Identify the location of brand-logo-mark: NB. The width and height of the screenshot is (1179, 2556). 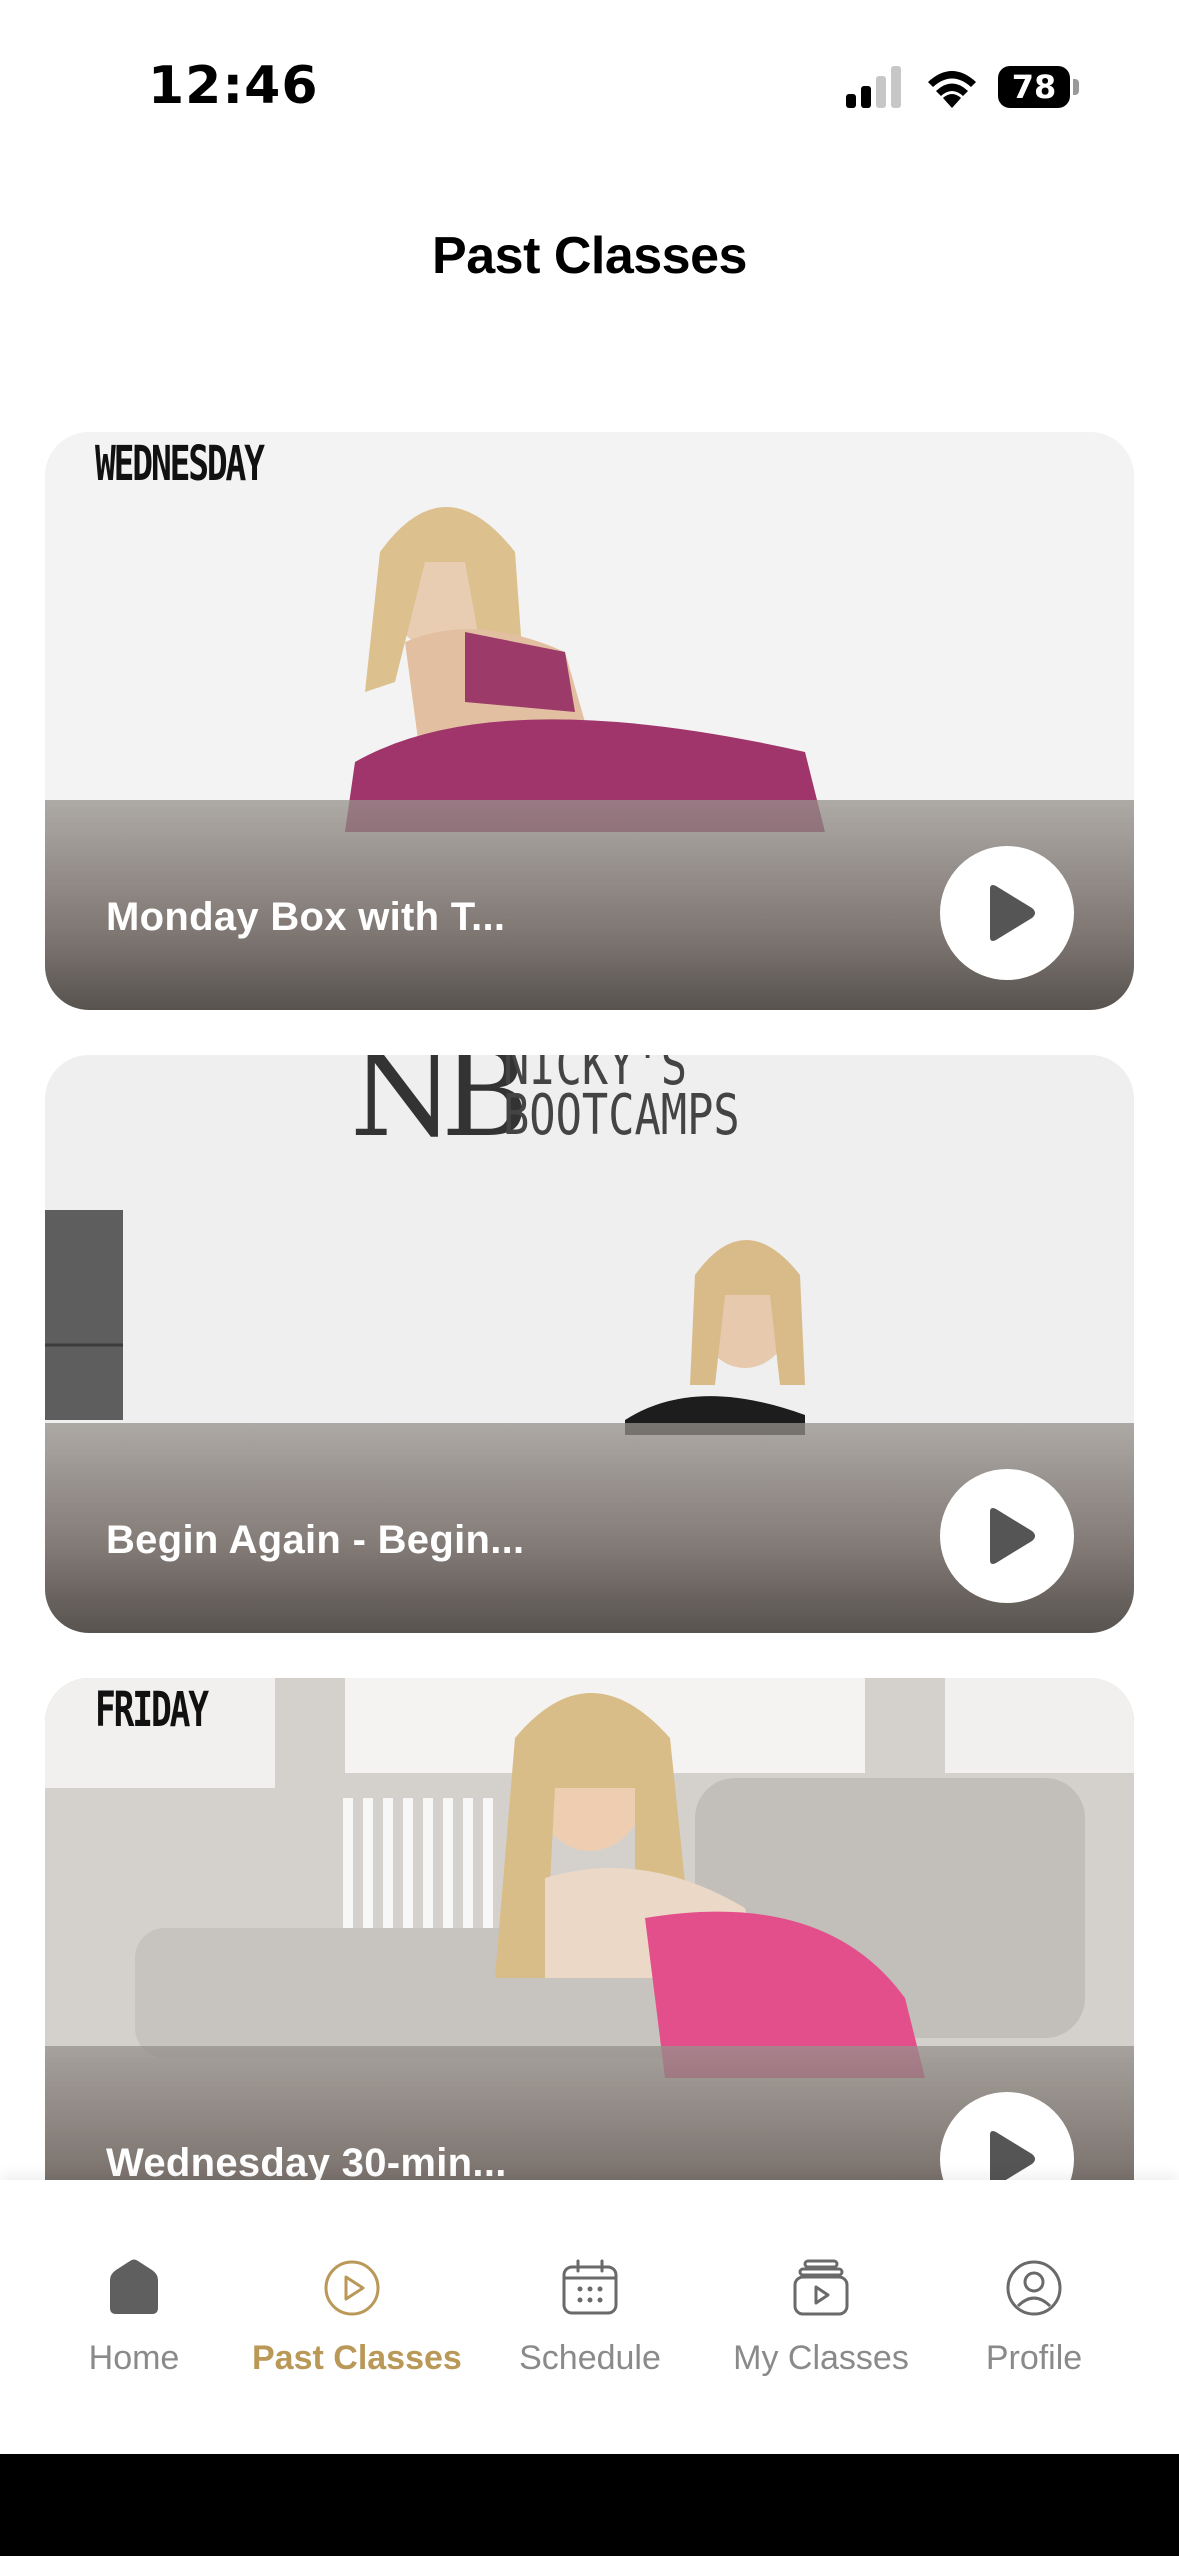
(439, 1109).